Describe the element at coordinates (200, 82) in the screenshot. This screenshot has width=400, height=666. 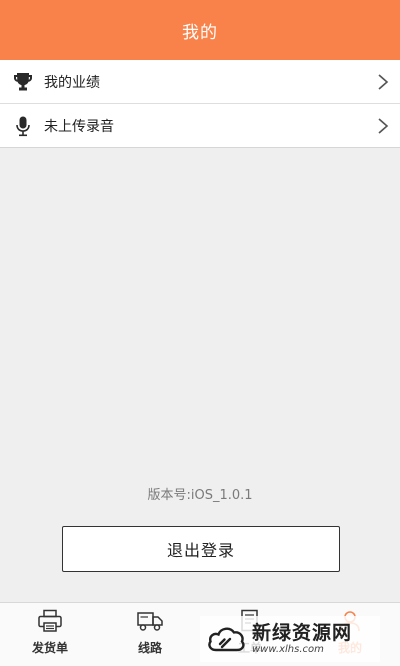
I see `menu-item-my-performance: 我的业绩` at that location.